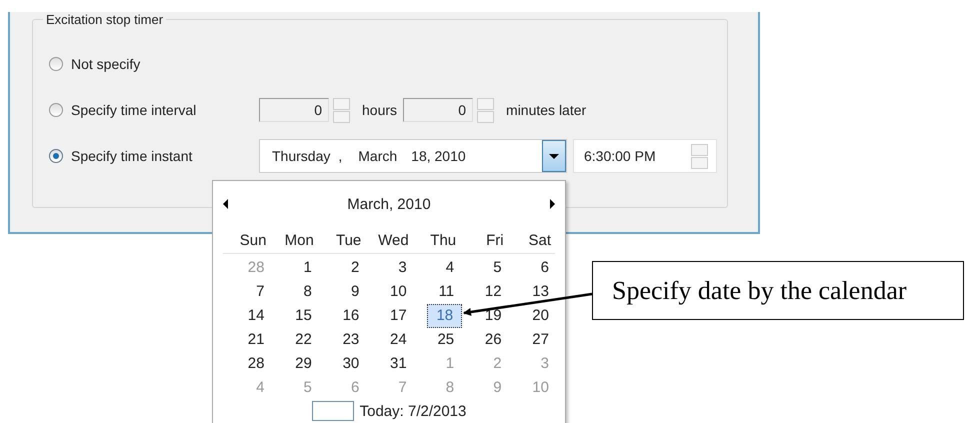 Image resolution: width=968 pixels, height=423 pixels. Describe the element at coordinates (389, 268) in the screenshot. I see `calendar-day: 3` at that location.